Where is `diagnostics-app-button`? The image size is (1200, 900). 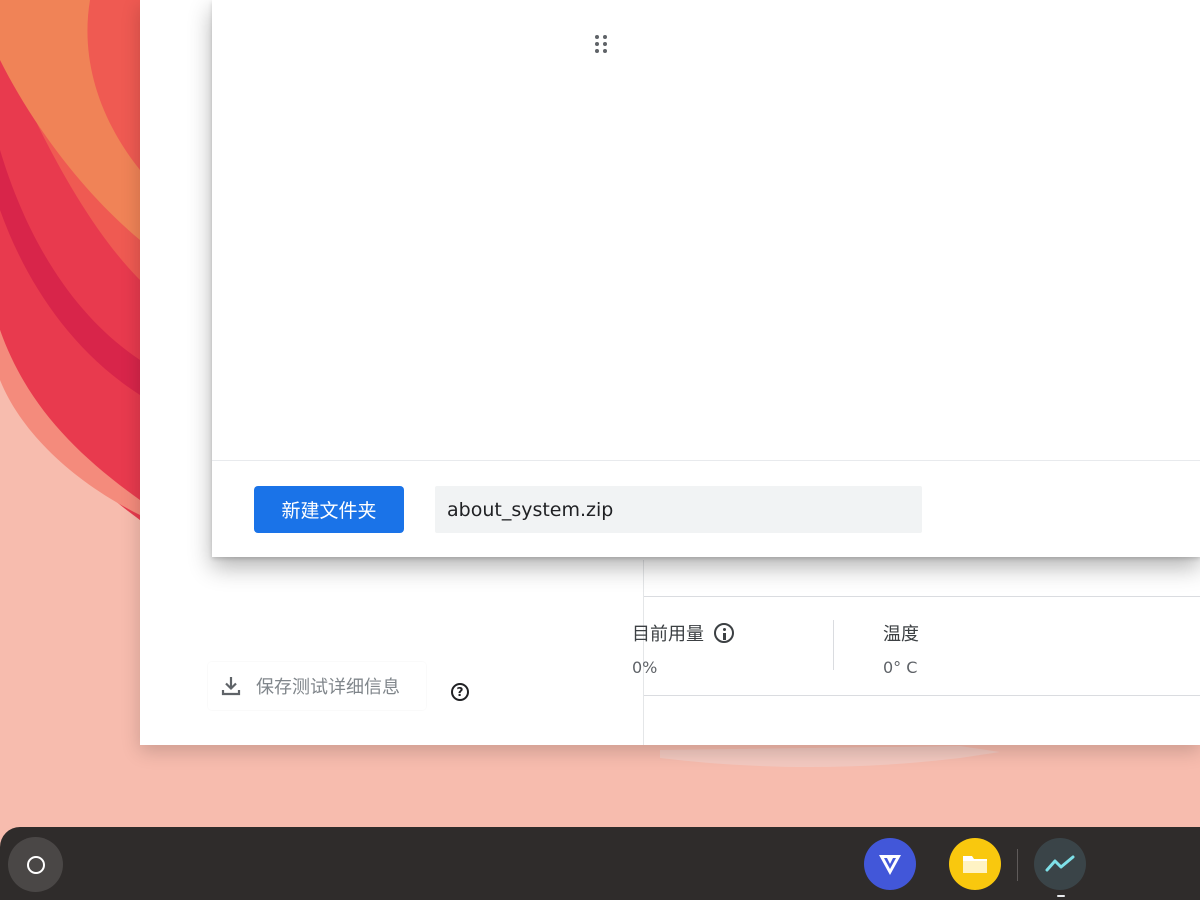 diagnostics-app-button is located at coordinates (1060, 864).